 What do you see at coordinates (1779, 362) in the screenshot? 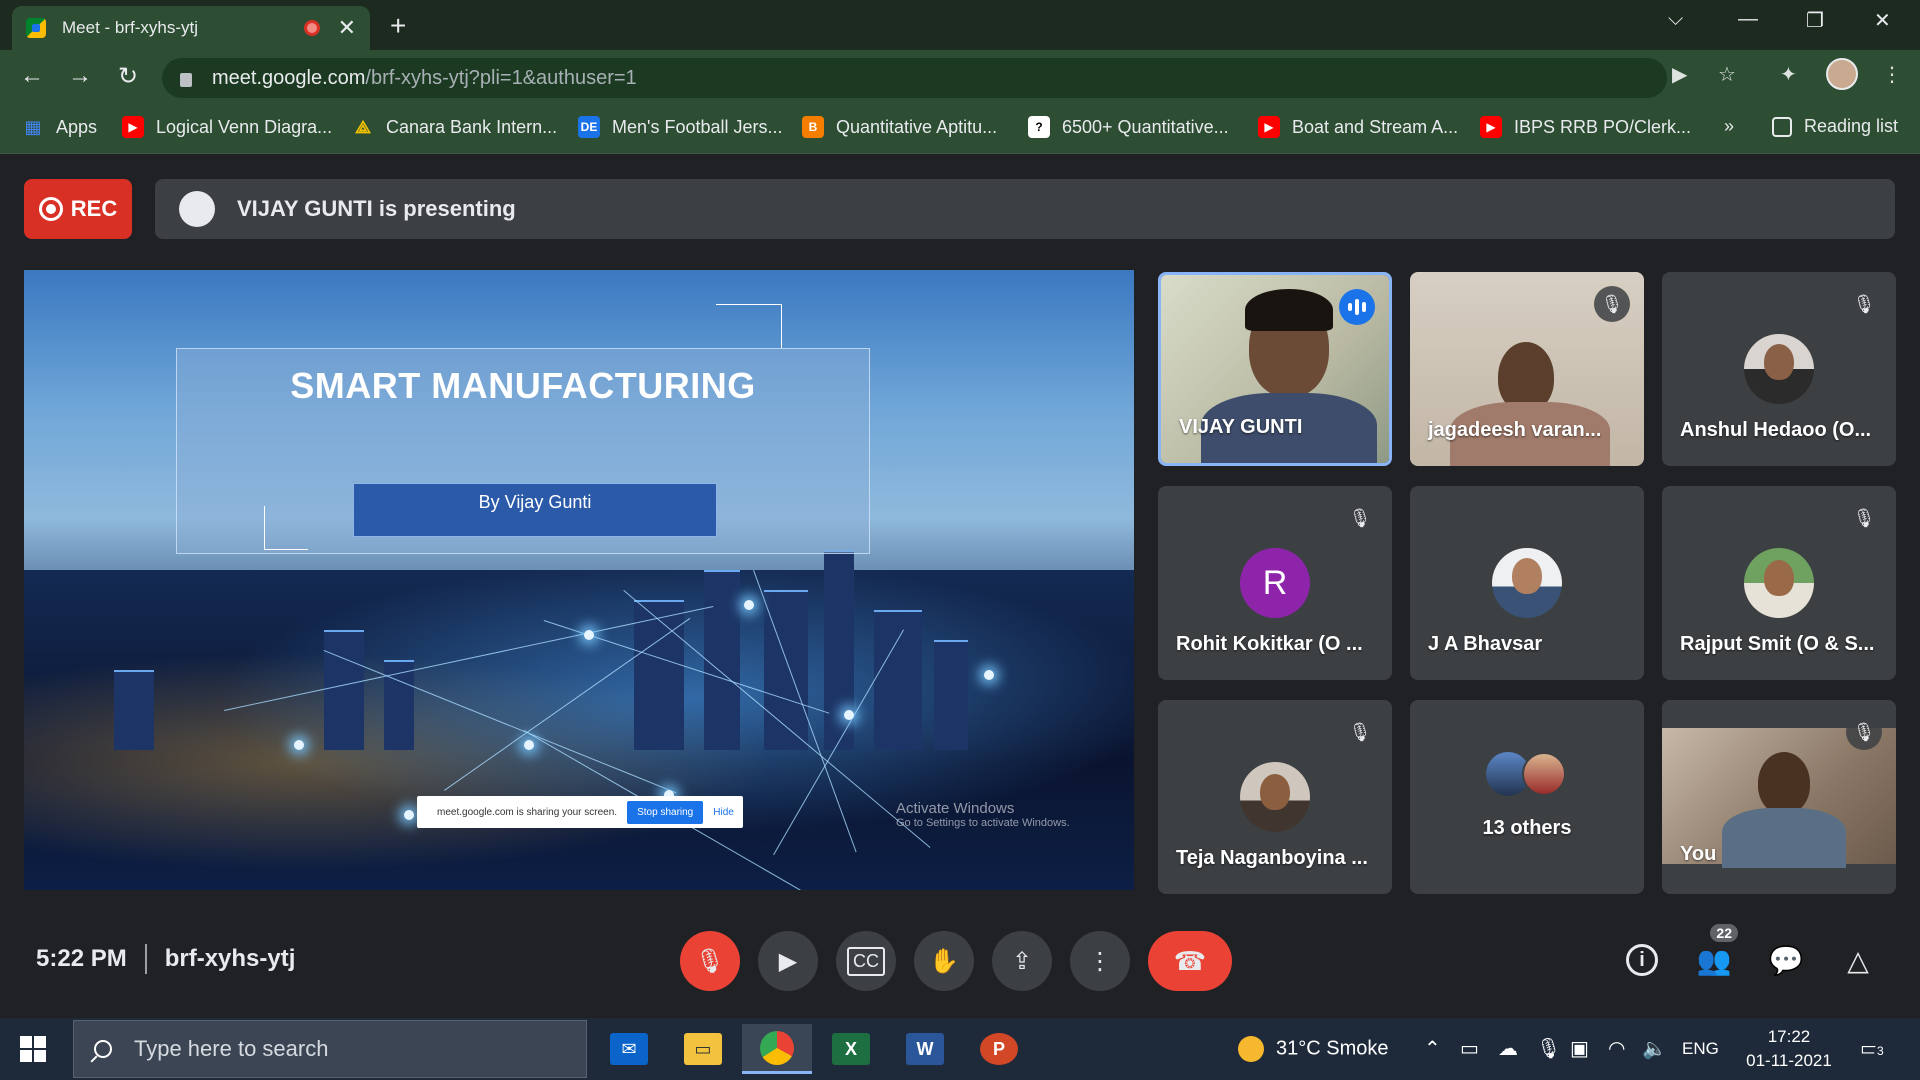
I see `face-shape` at bounding box center [1779, 362].